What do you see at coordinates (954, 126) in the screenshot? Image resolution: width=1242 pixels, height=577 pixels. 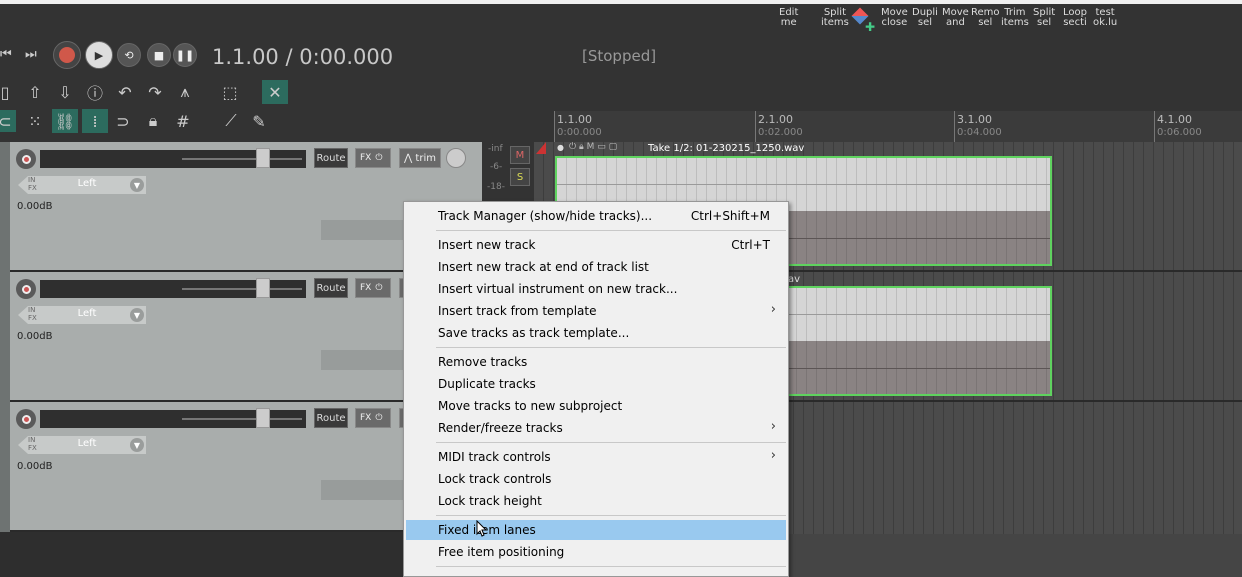 I see `ruler-mark` at bounding box center [954, 126].